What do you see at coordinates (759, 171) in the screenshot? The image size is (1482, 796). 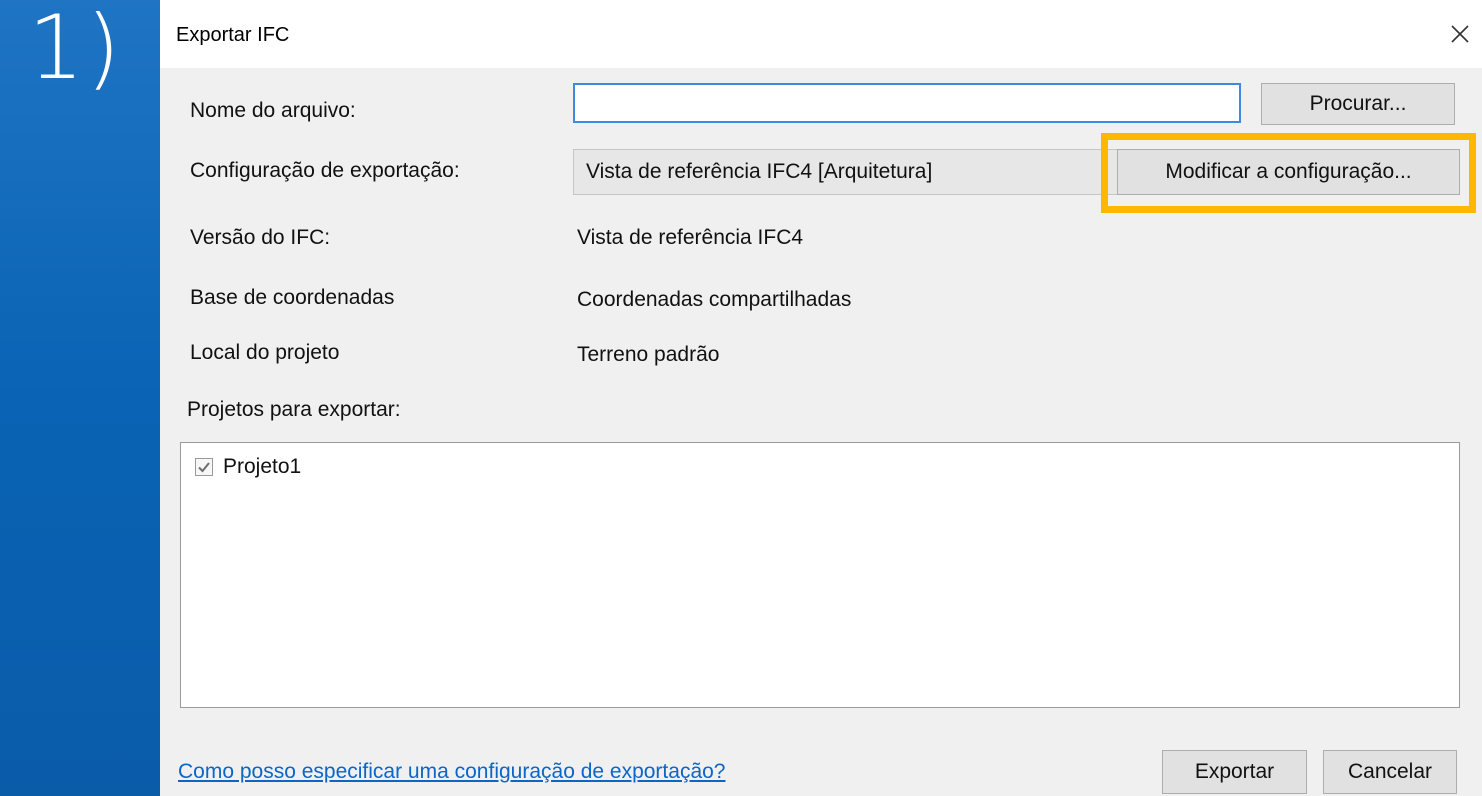 I see `export-config-selected-value: Vista de referência IFC4 [Arquitetura]` at bounding box center [759, 171].